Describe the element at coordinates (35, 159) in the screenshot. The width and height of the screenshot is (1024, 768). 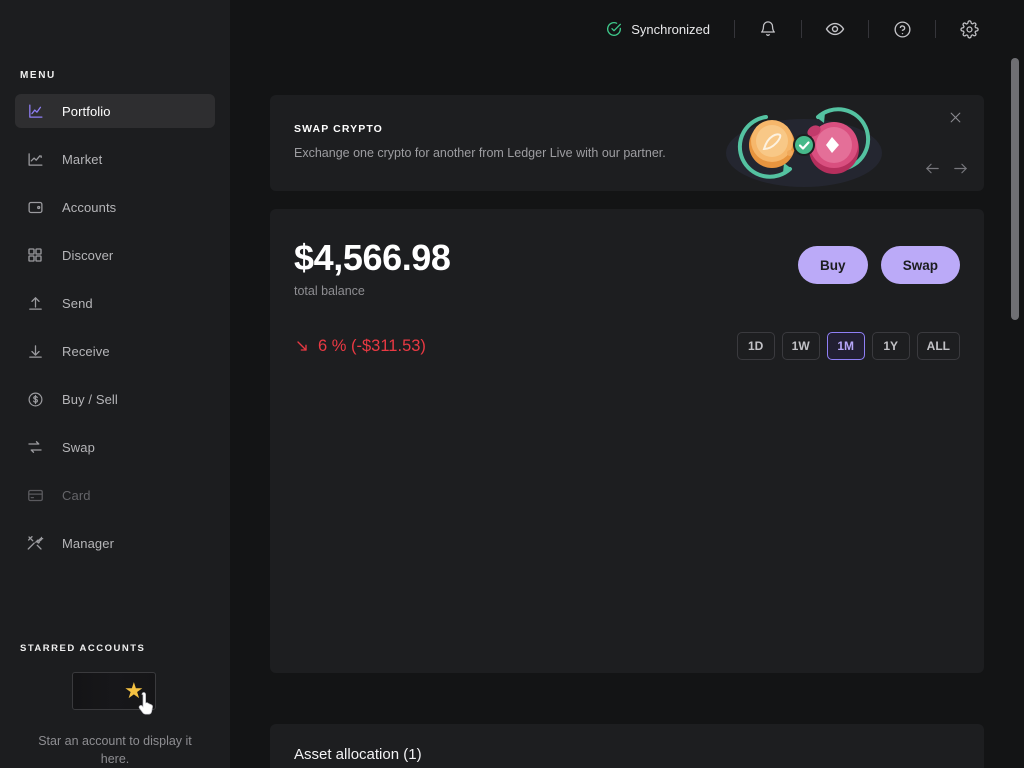
I see `market-trend-icon` at that location.